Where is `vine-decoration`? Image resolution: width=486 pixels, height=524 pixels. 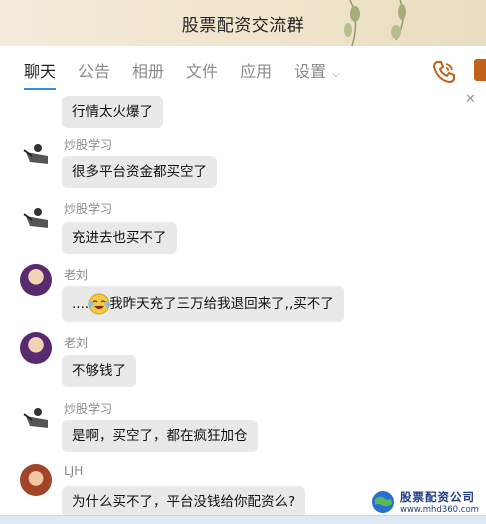
vine-decoration is located at coordinates (375, 23).